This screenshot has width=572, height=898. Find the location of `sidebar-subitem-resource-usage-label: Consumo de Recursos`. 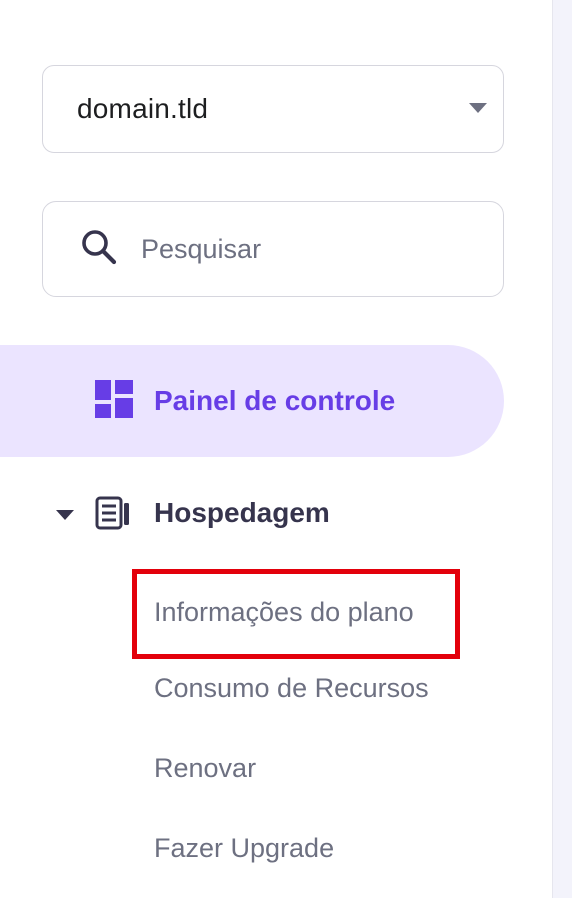

sidebar-subitem-resource-usage-label: Consumo de Recursos is located at coordinates (291, 688).